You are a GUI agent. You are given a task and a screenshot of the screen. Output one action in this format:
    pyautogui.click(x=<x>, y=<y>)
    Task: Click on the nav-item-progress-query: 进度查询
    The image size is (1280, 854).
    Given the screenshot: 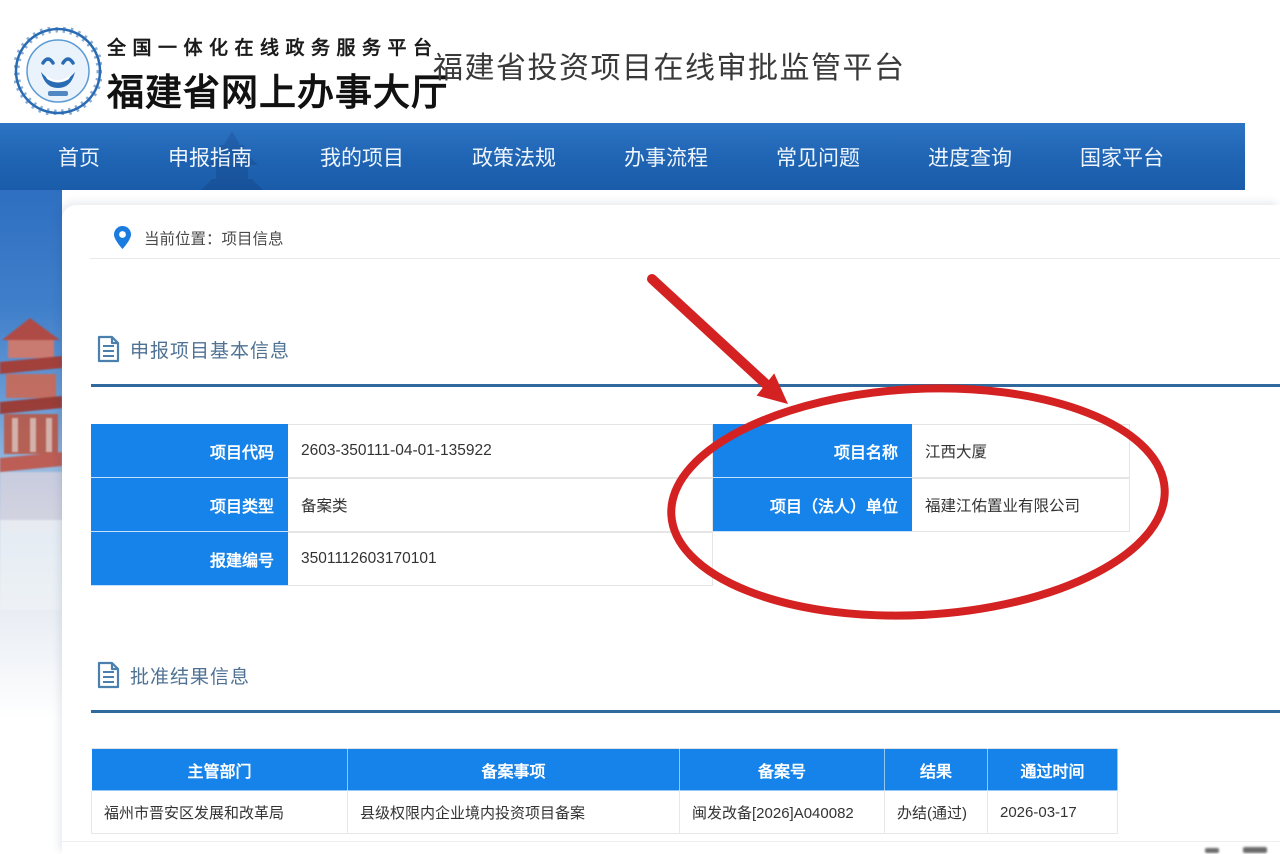 What is the action you would take?
    pyautogui.click(x=970, y=157)
    